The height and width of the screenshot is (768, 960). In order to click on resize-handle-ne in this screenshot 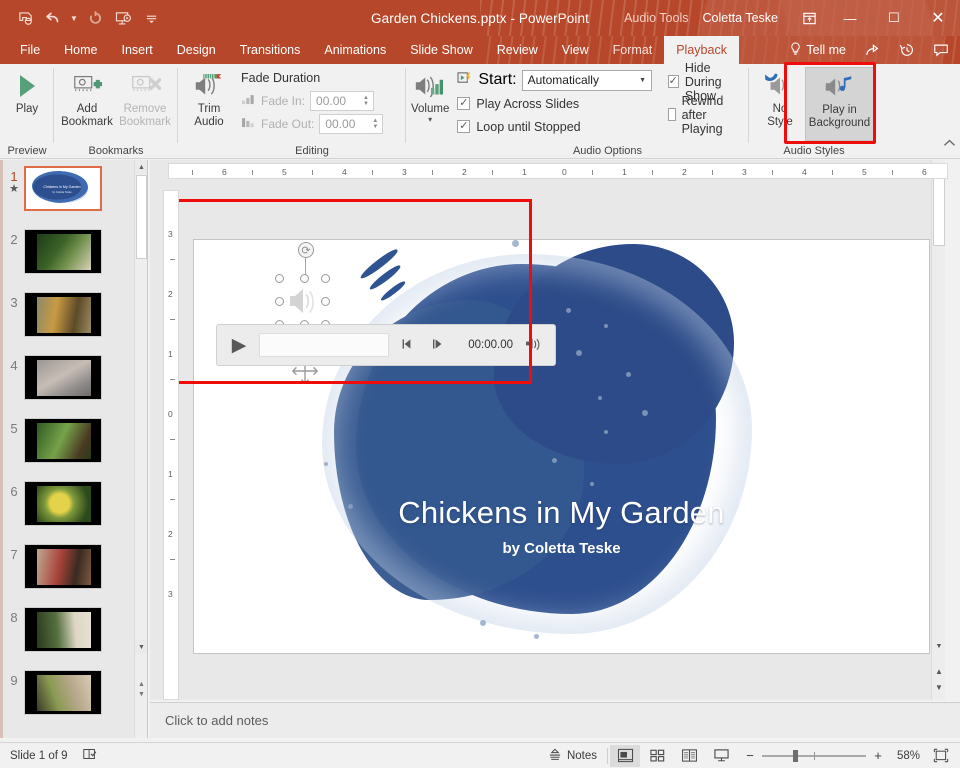, I will do `click(325, 278)`.